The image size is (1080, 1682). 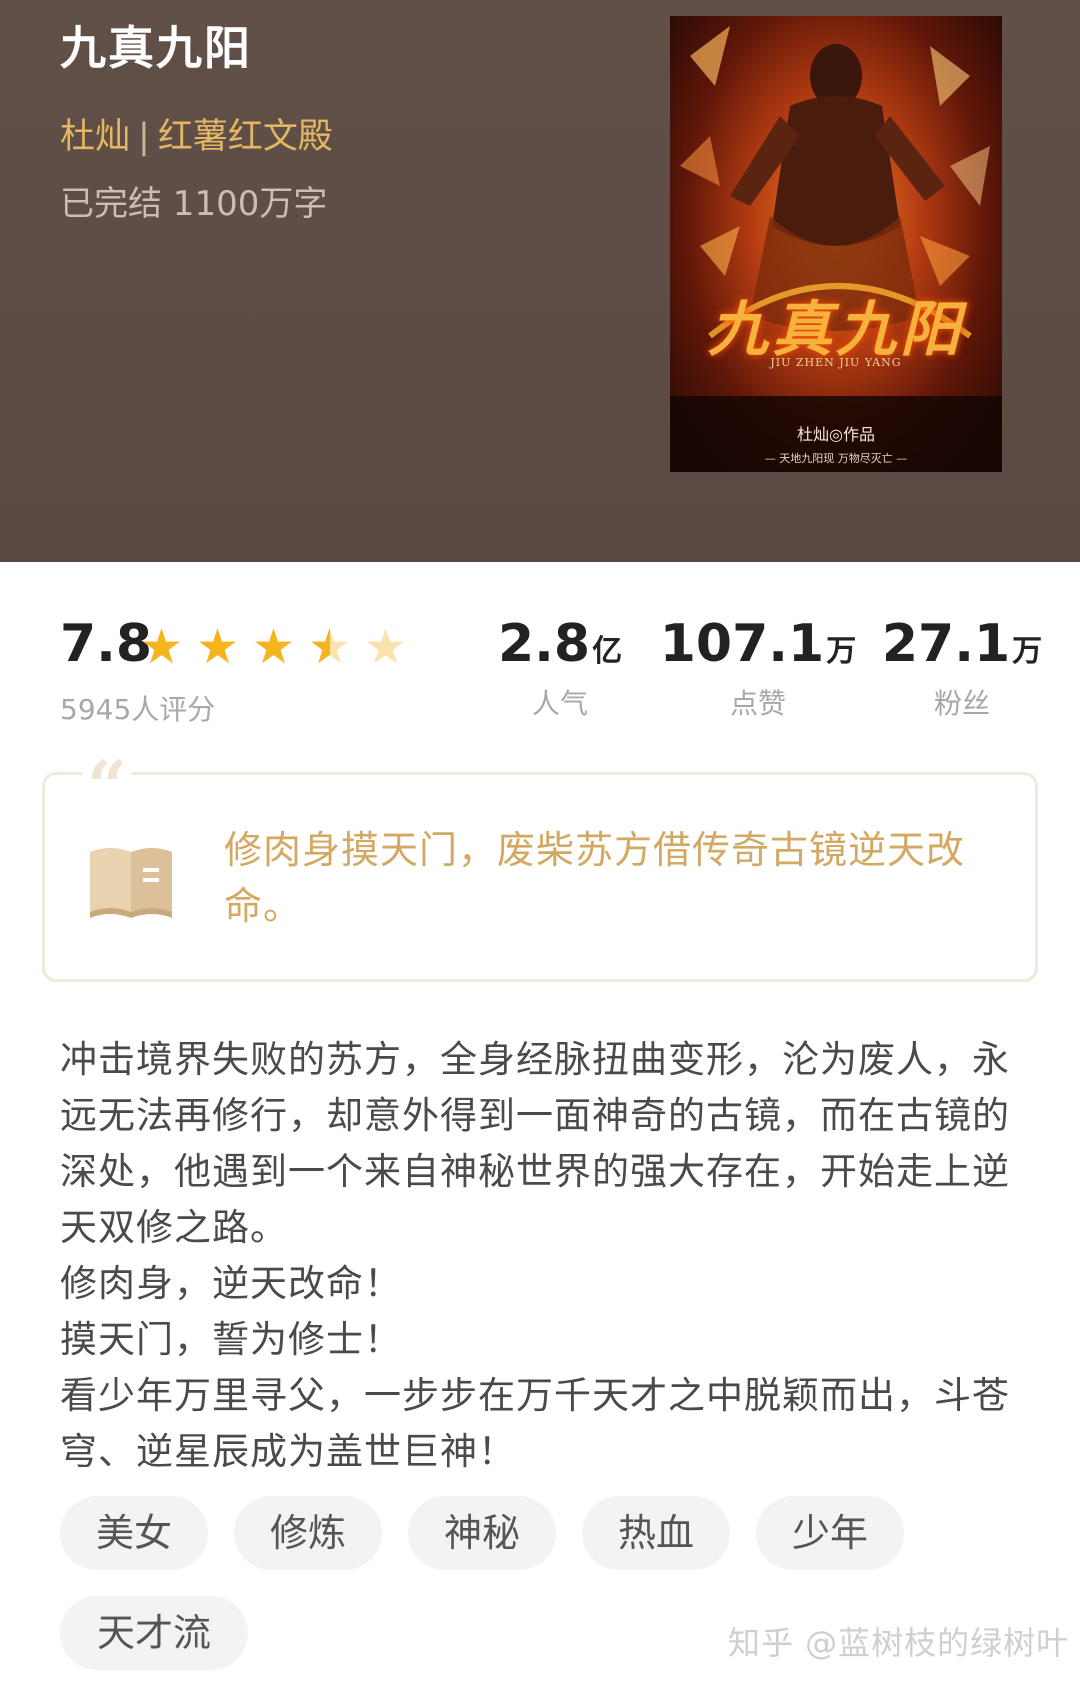 I want to click on stat-popularity: 2.8亿 人气, so click(x=560, y=668).